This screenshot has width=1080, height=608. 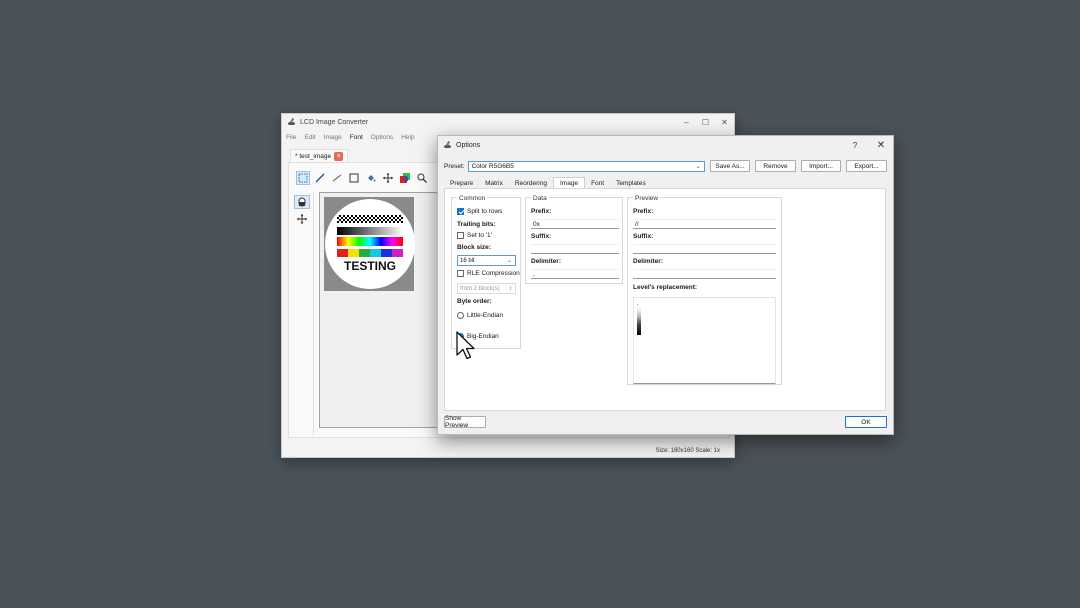 I want to click on checkbox-checked-icon, so click(x=460, y=211).